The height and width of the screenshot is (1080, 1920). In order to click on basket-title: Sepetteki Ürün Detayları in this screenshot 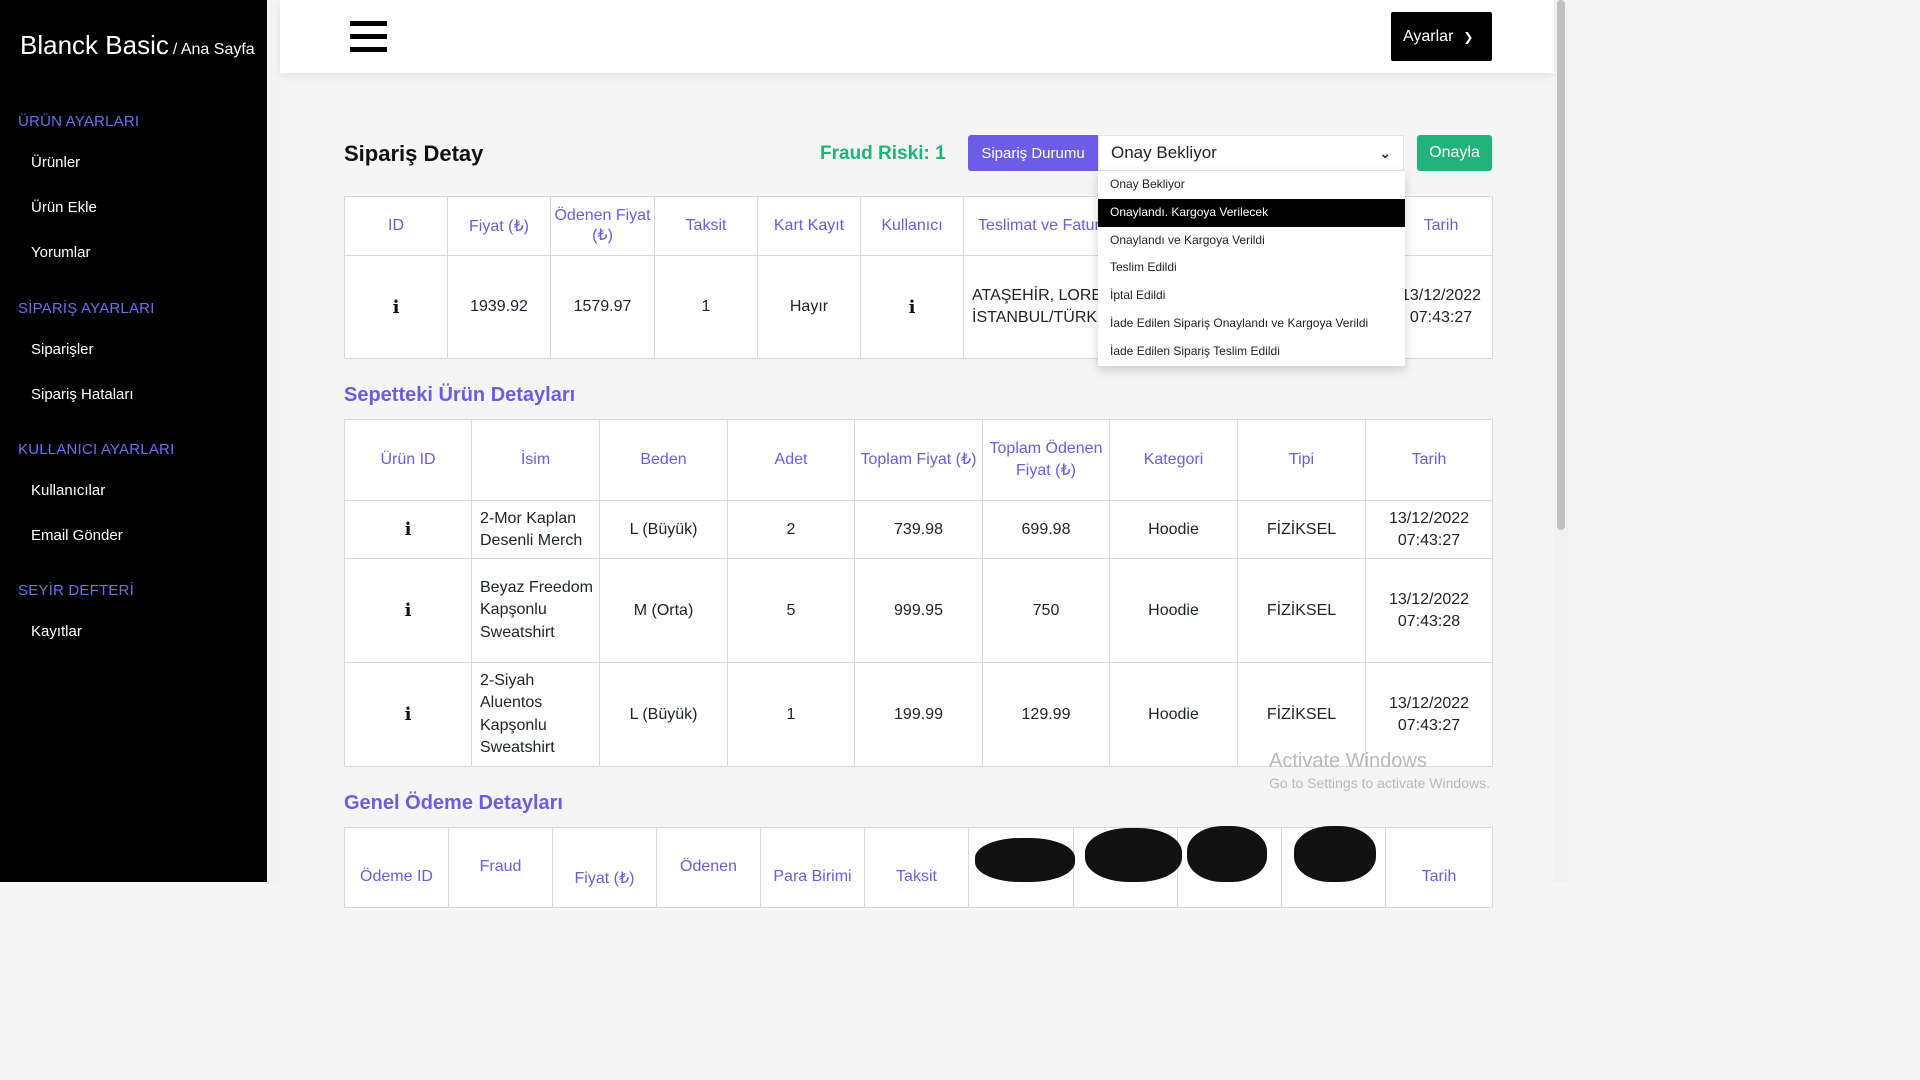, I will do `click(460, 395)`.